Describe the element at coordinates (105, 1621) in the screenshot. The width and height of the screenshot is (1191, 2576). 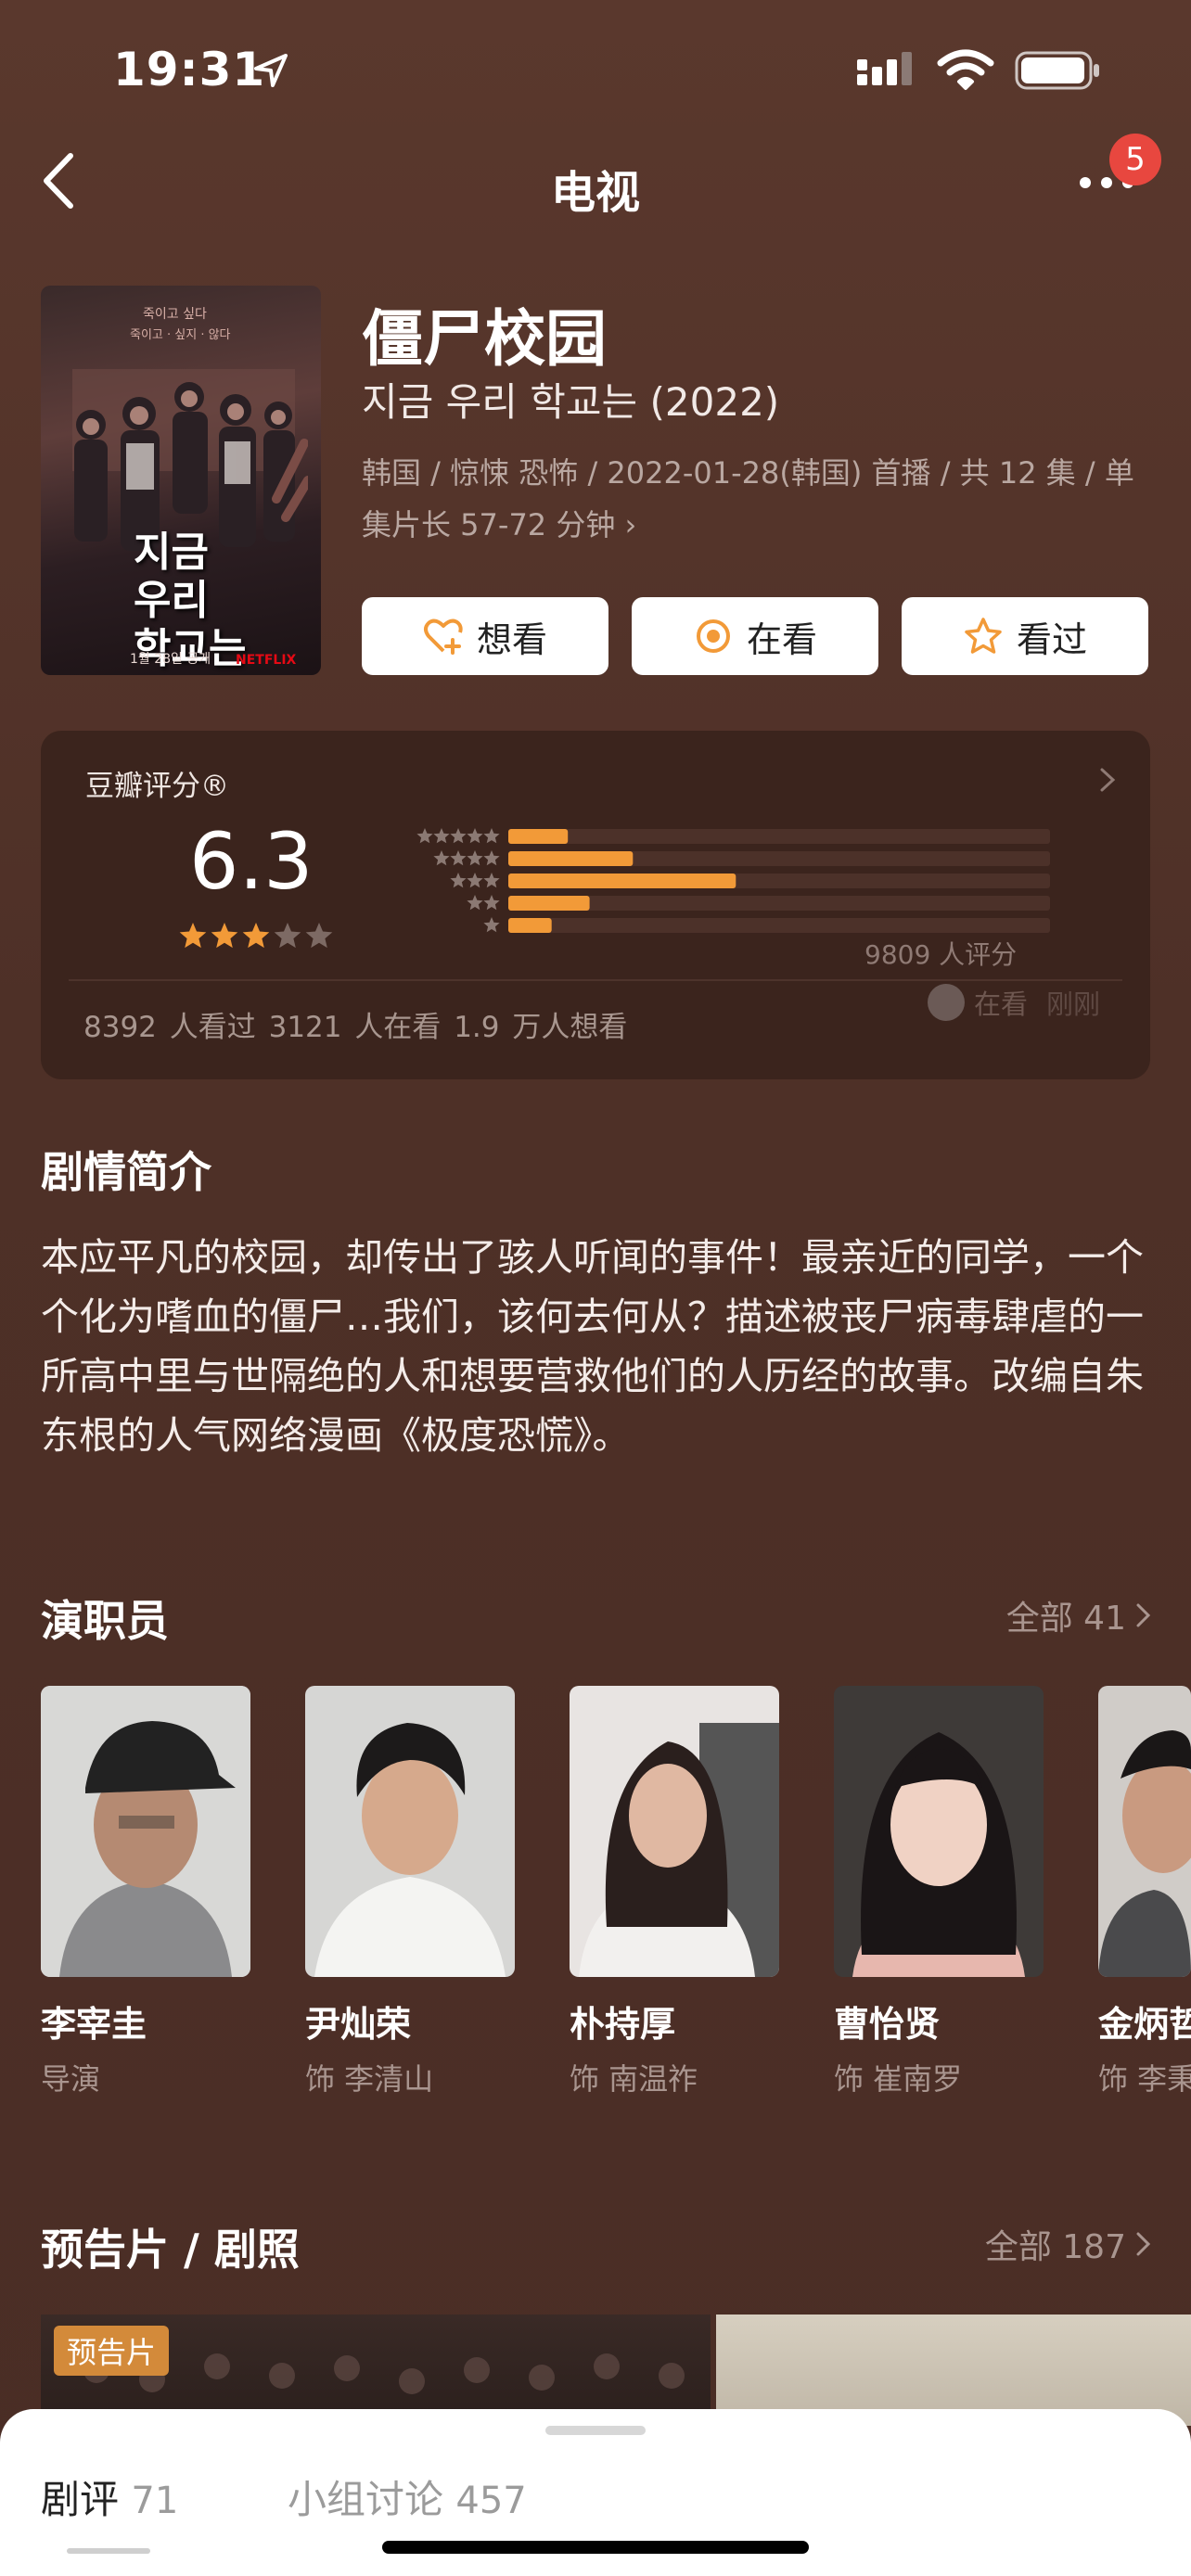
I see `cast-heading: 演职员` at that location.